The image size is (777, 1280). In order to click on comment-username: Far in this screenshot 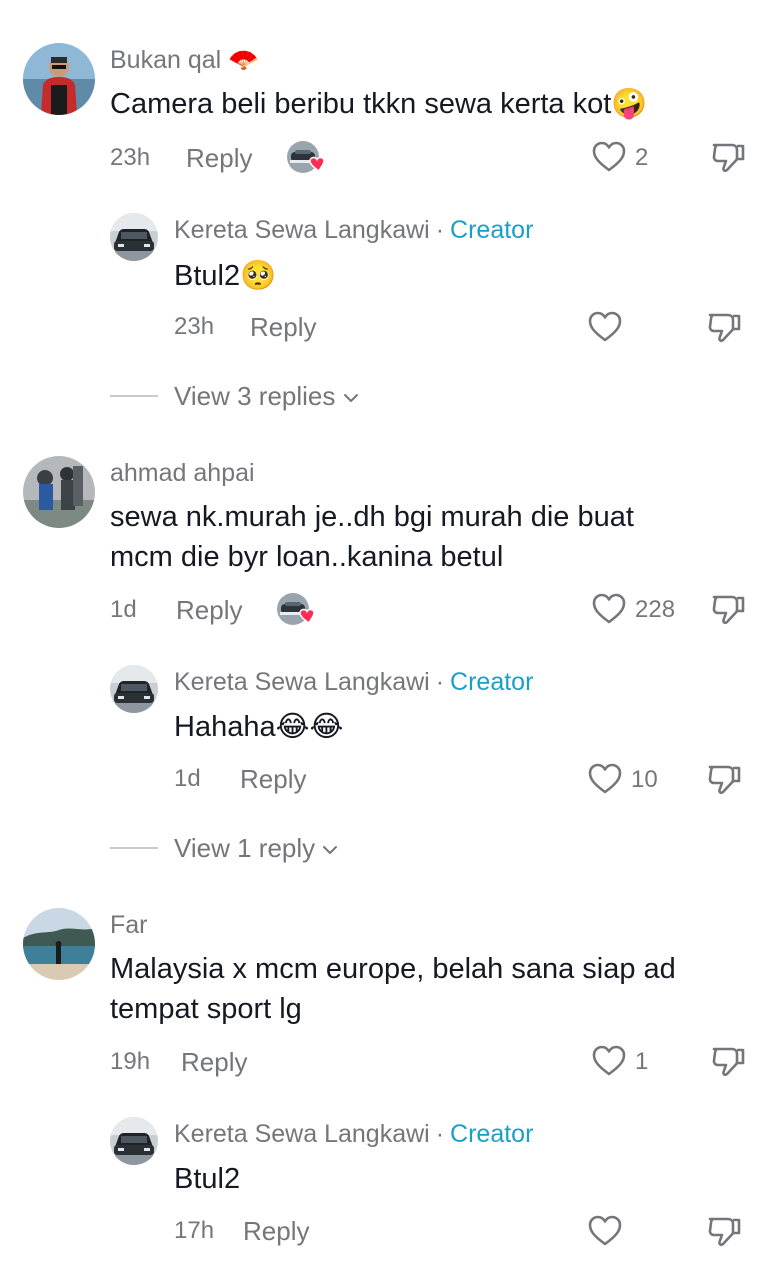, I will do `click(129, 925)`.